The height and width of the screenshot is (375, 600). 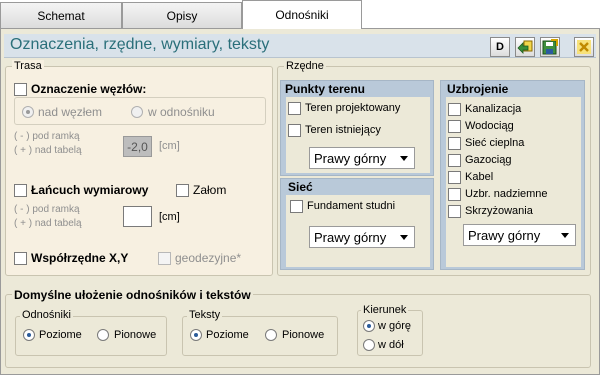 What do you see at coordinates (479, 177) in the screenshot?
I see `kabel-label: Kabel` at bounding box center [479, 177].